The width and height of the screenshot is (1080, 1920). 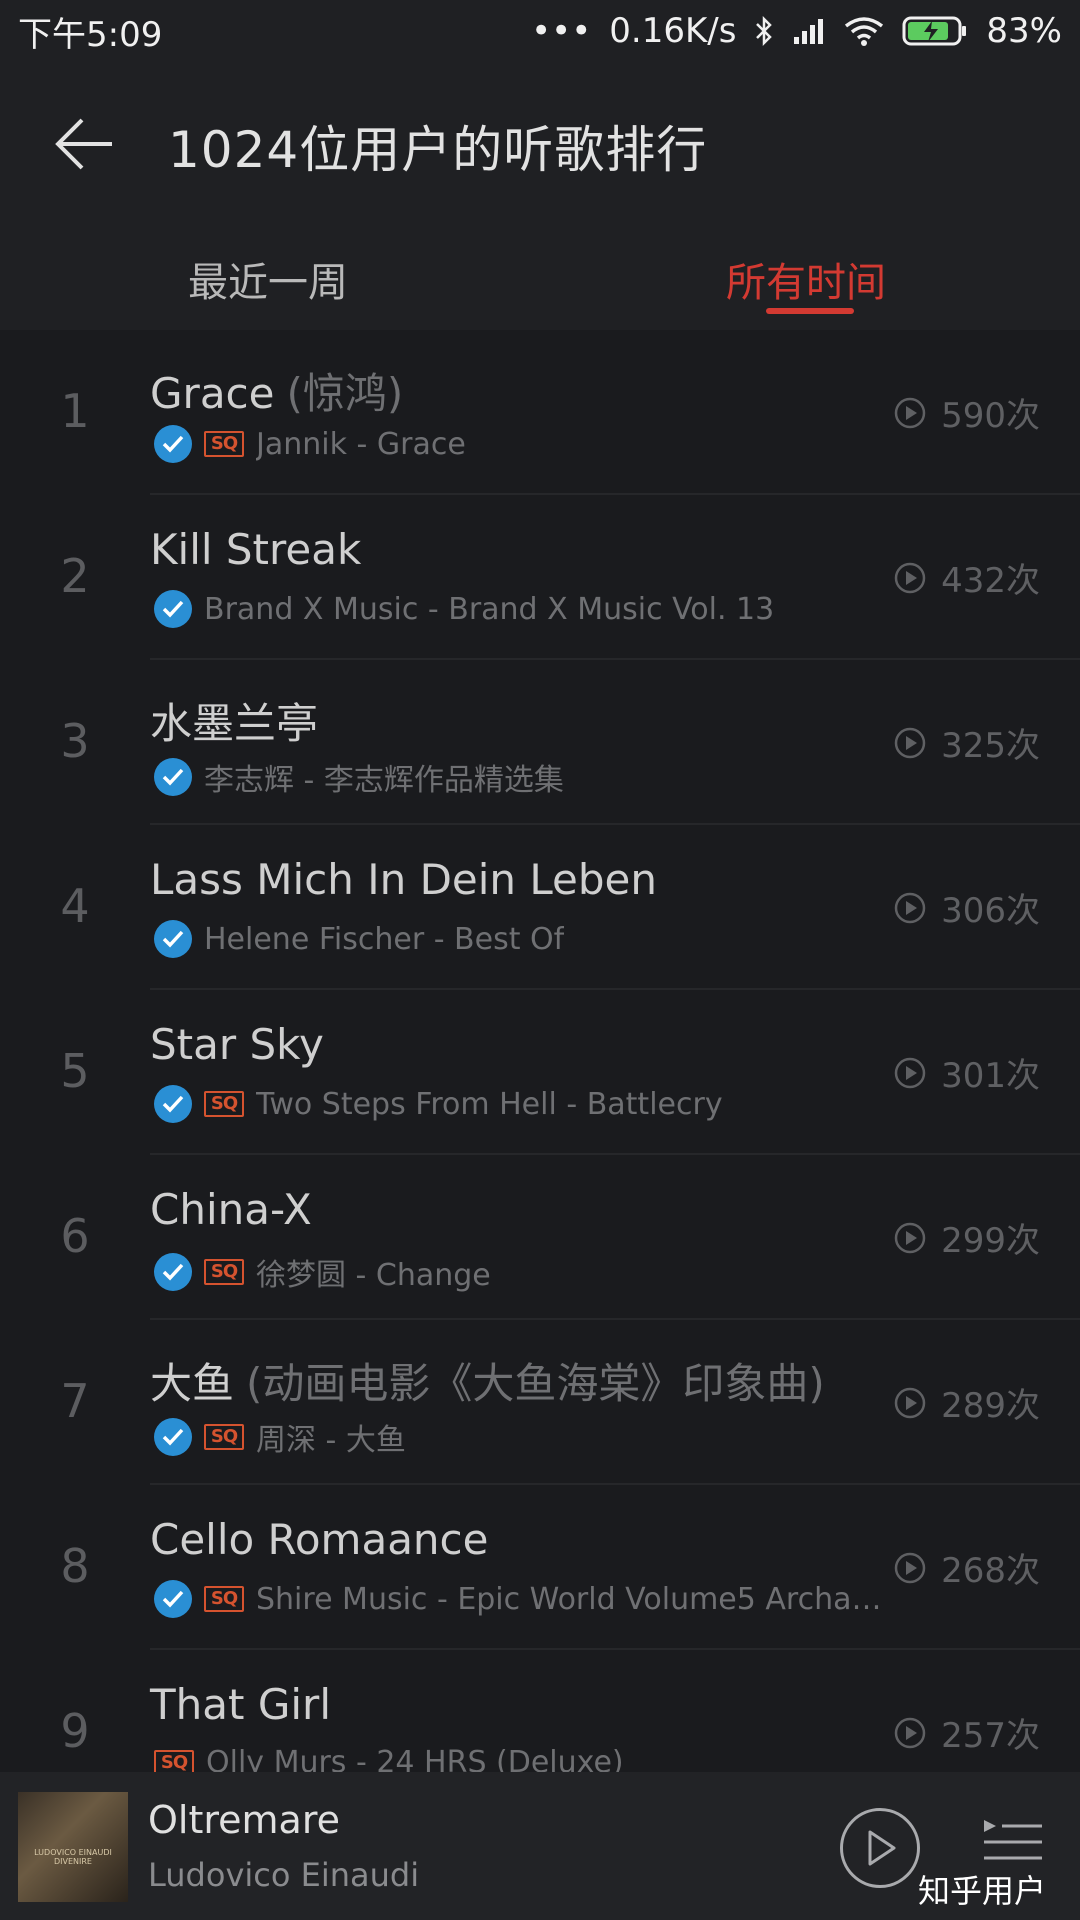 I want to click on play-count: 325次, so click(x=966, y=742).